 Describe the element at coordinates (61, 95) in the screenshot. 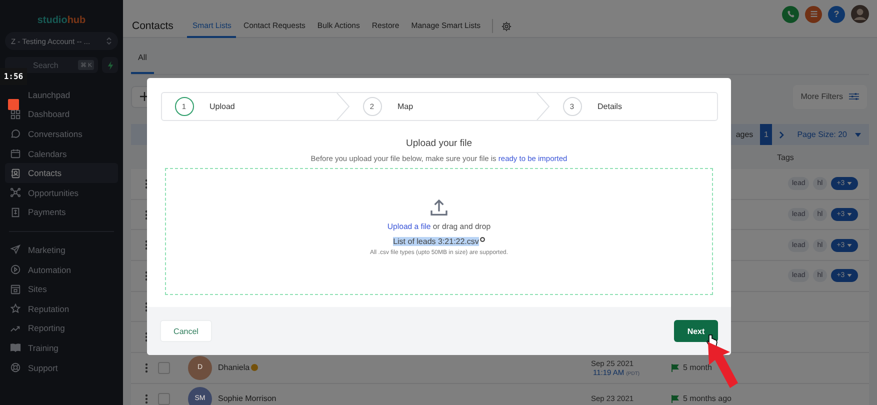

I see `nav-item: Launchpad` at that location.